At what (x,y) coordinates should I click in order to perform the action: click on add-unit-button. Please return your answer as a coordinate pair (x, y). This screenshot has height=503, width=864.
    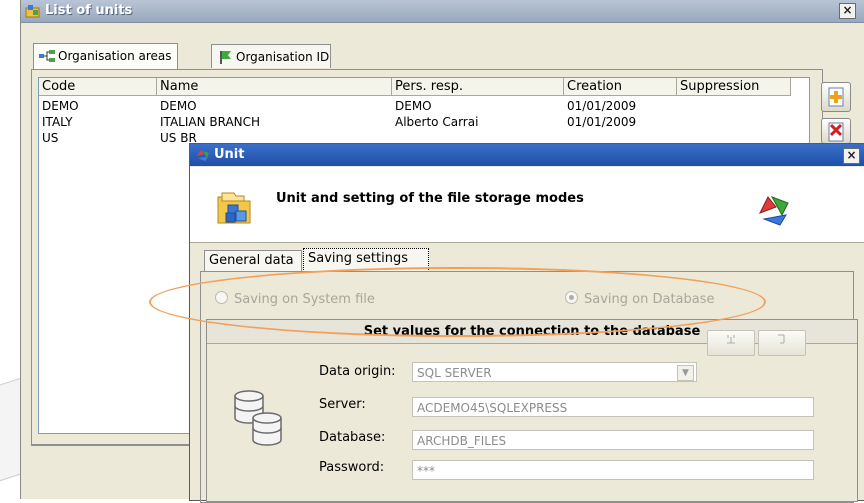
    Looking at the image, I should click on (836, 97).